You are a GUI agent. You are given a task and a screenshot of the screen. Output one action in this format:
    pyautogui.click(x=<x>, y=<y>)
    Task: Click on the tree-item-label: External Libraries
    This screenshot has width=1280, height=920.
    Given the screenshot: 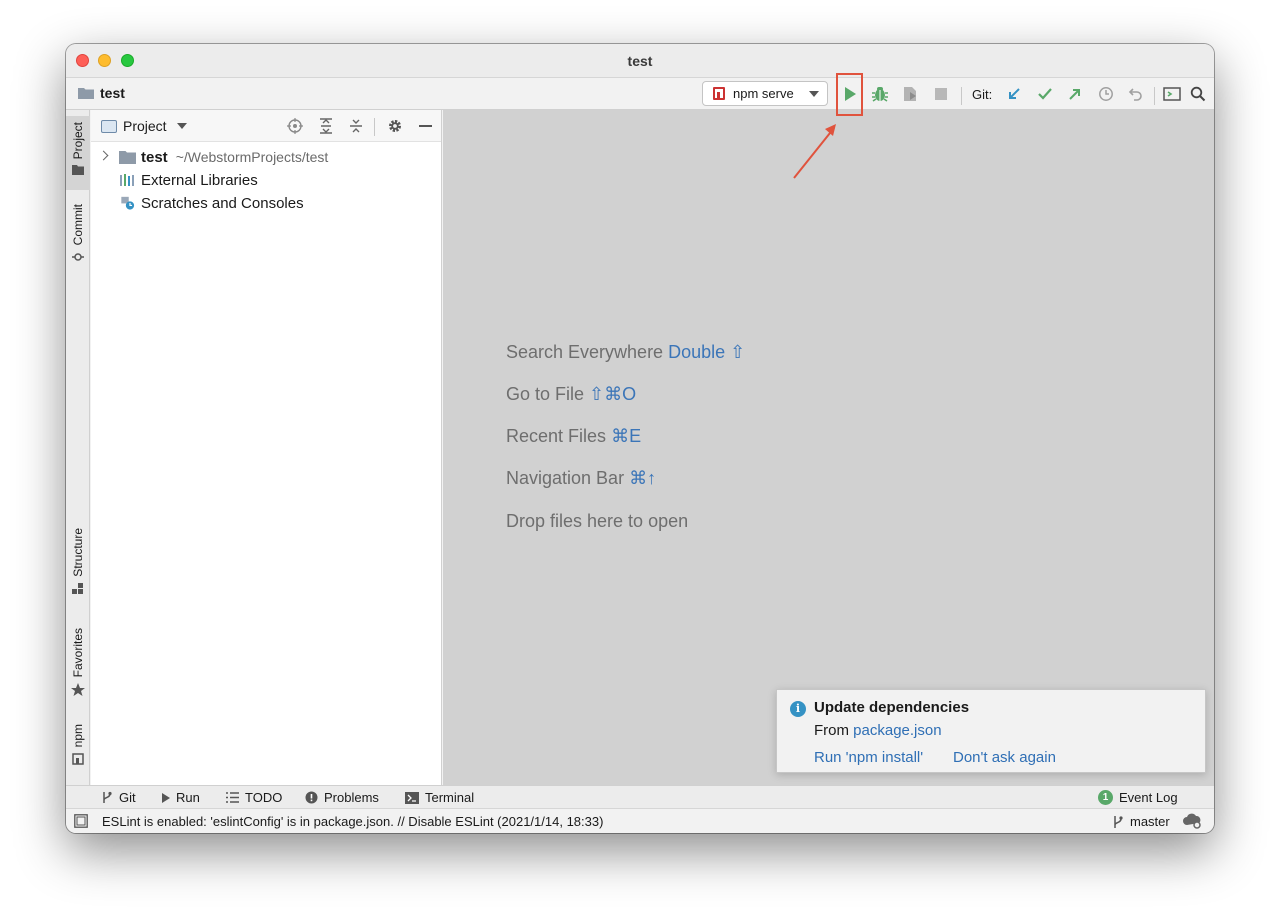 What is the action you would take?
    pyautogui.click(x=199, y=180)
    